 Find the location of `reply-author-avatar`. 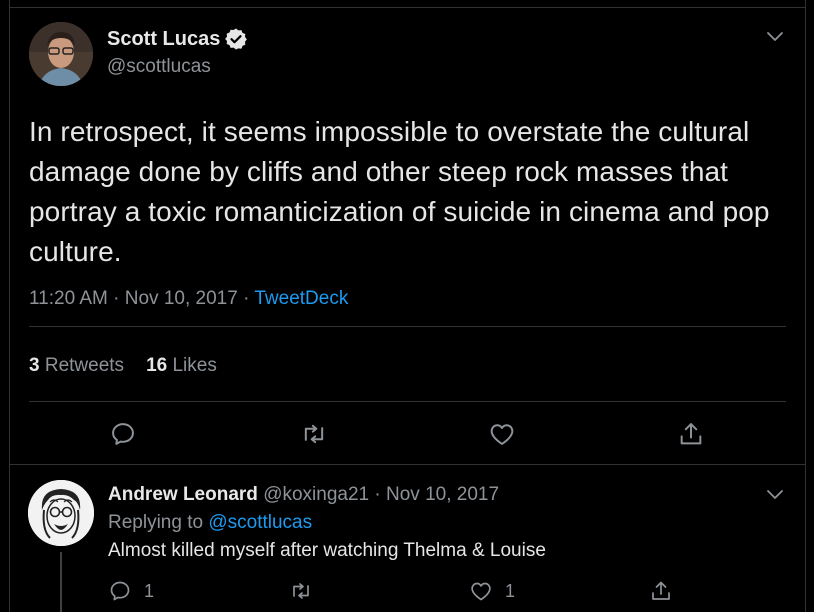

reply-author-avatar is located at coordinates (61, 513).